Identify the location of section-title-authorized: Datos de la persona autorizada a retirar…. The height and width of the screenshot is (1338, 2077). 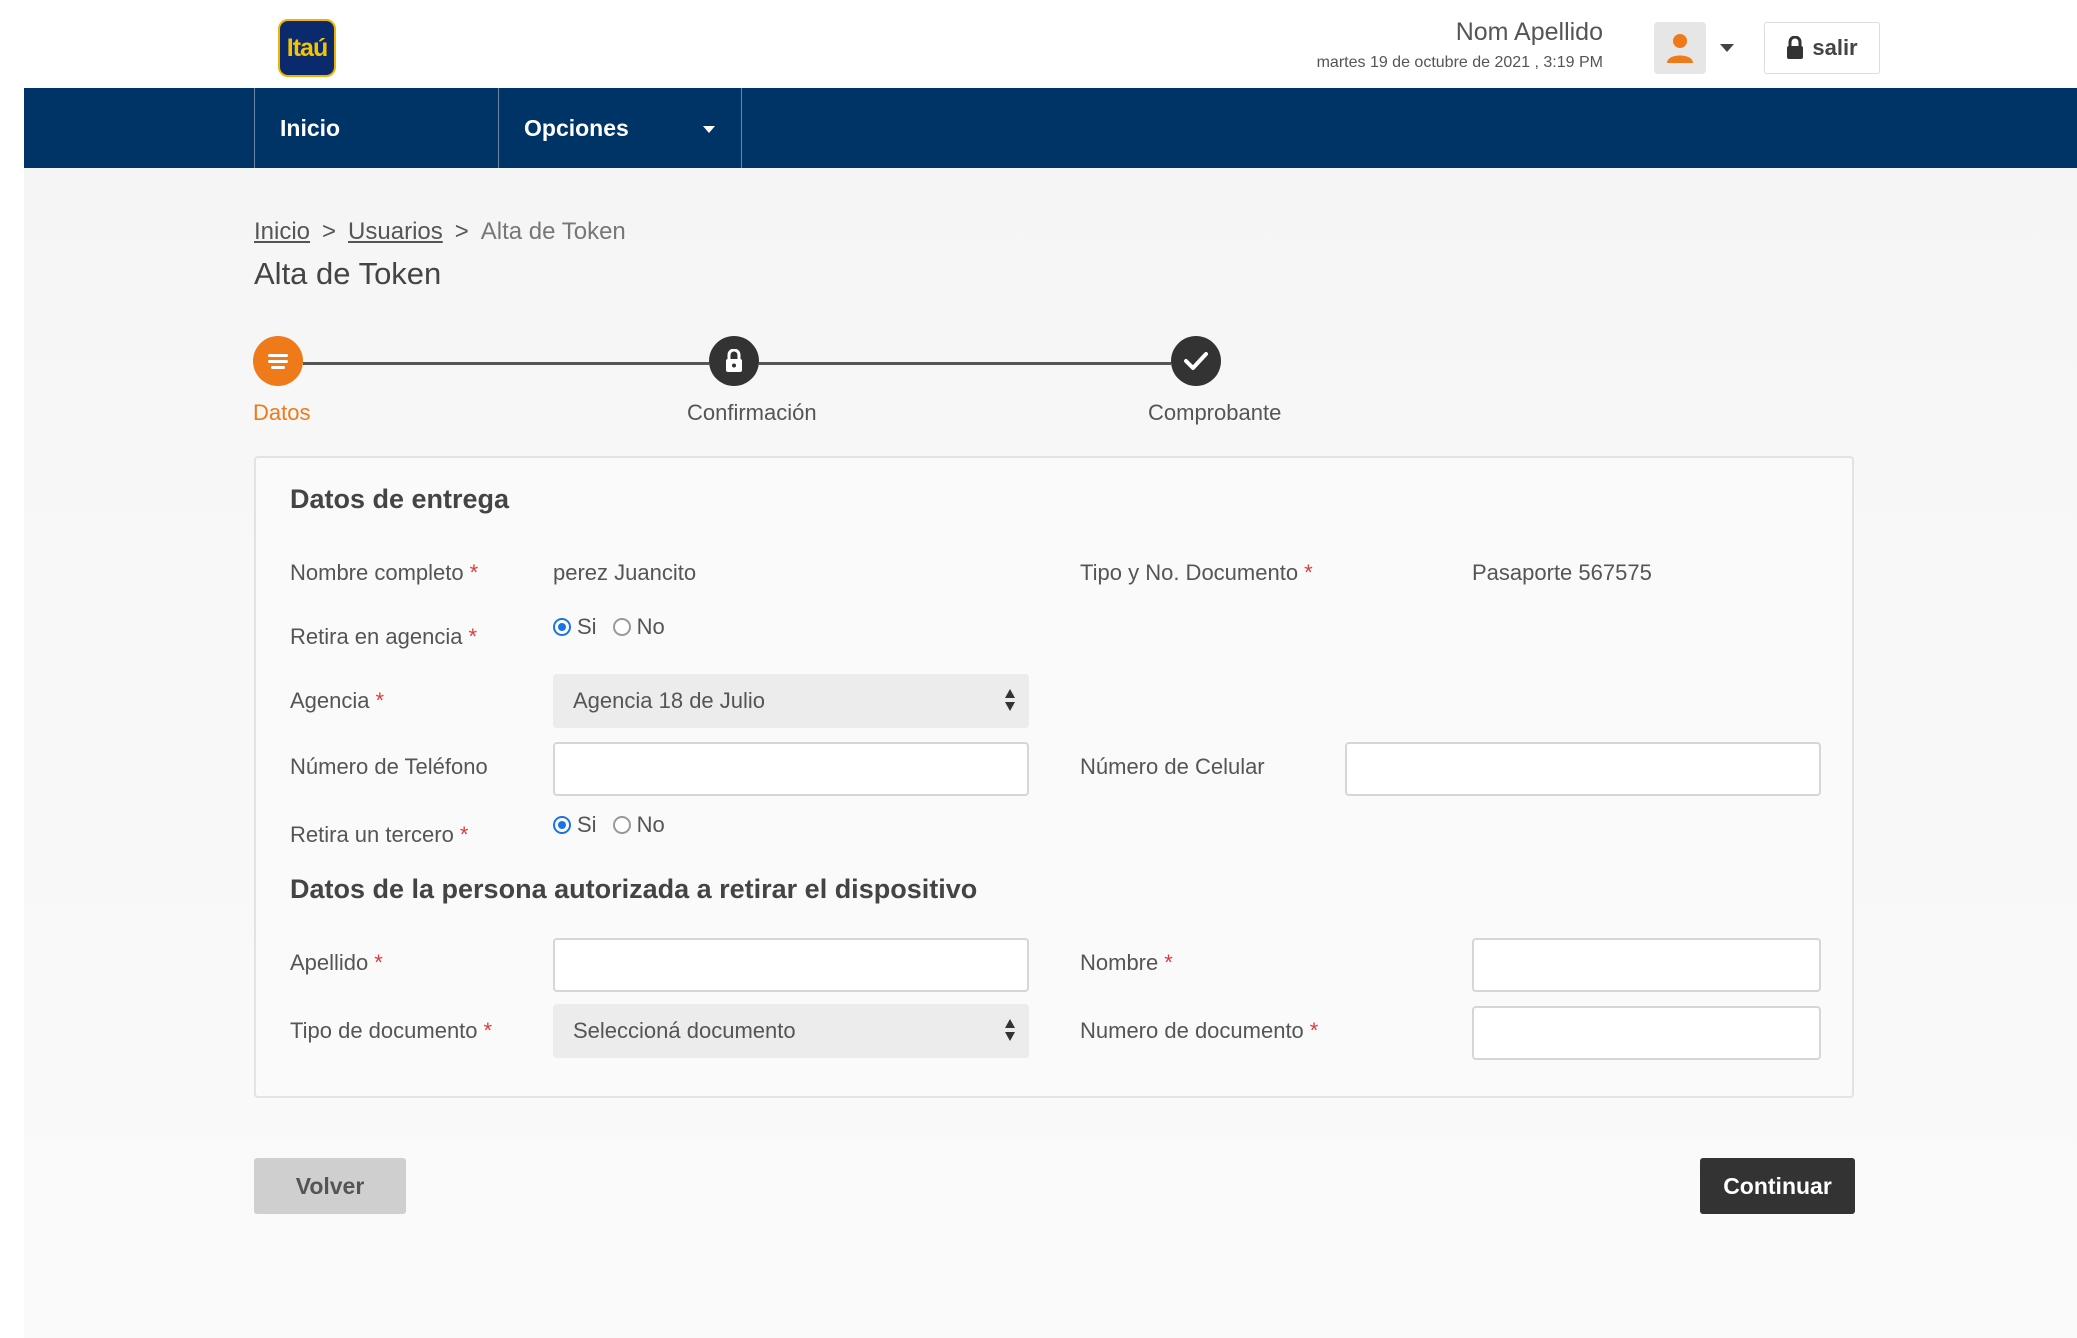
(634, 889).